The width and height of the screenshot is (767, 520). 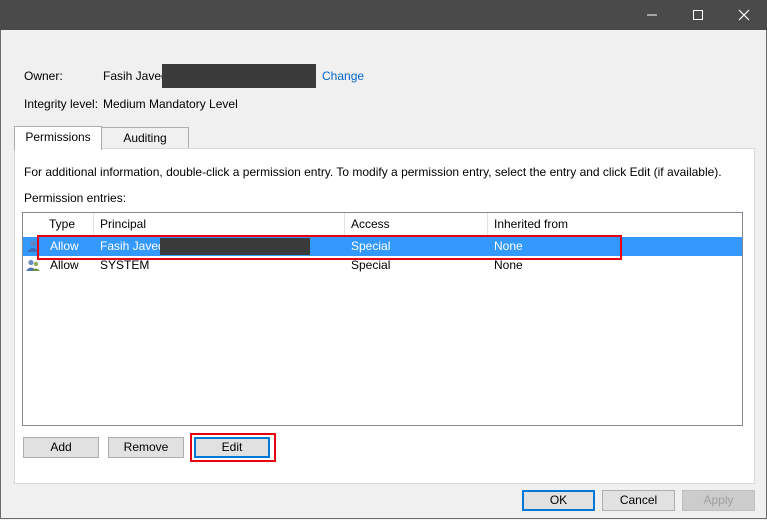 What do you see at coordinates (132, 246) in the screenshot?
I see `cell-principal: Fasih Javed` at bounding box center [132, 246].